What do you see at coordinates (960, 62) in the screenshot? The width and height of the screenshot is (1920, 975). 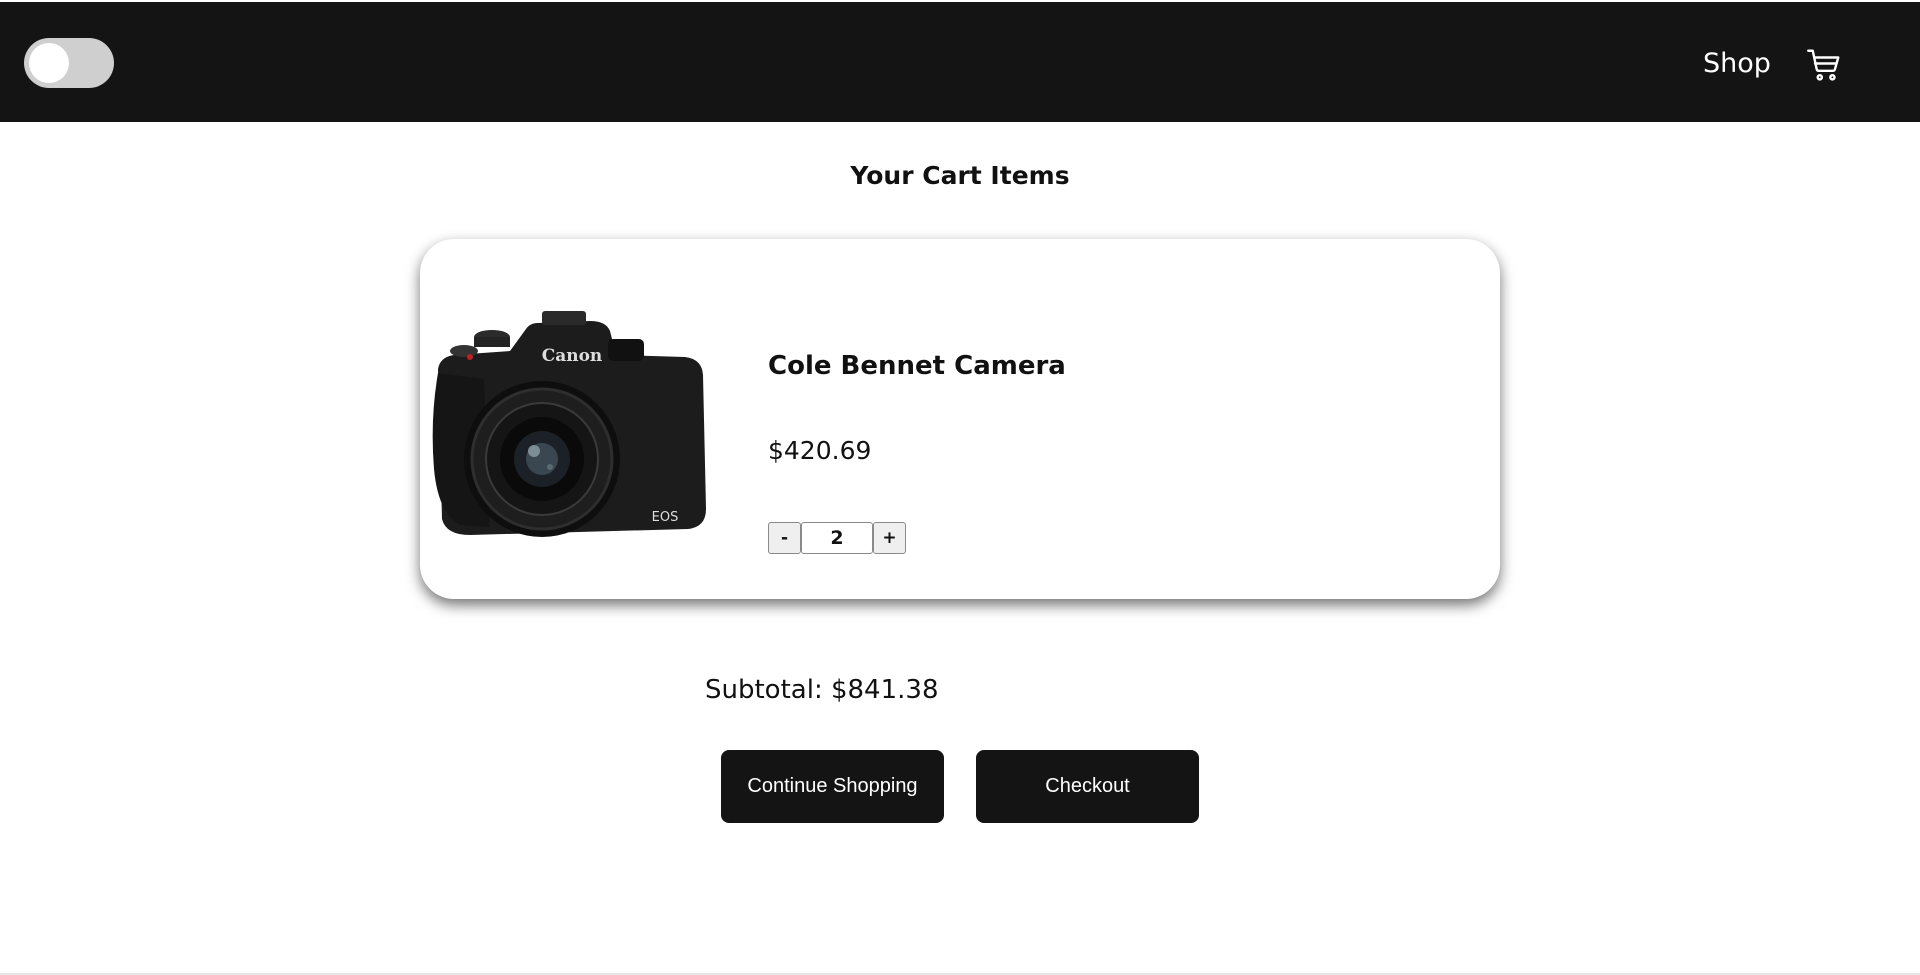 I see `top-navbar: Shop` at bounding box center [960, 62].